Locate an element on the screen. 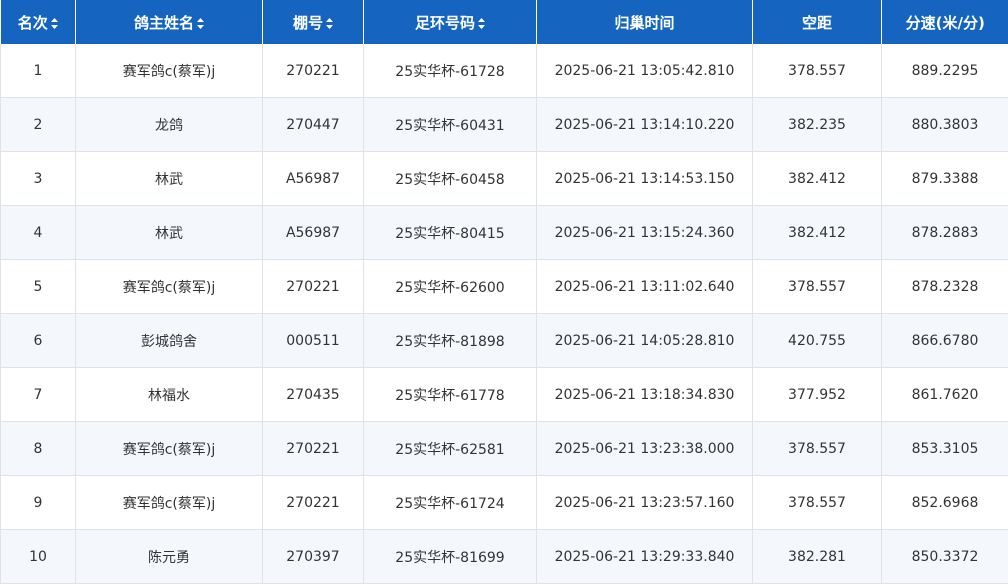  column-header-loft-number: 棚号 is located at coordinates (313, 22).